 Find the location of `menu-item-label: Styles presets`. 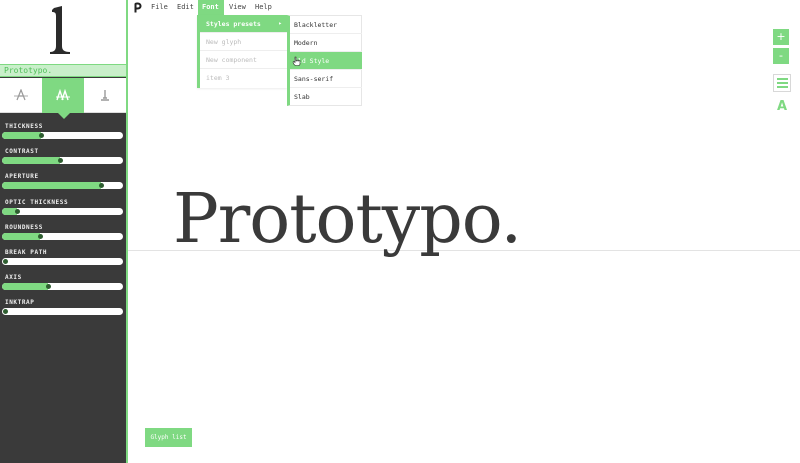

menu-item-label: Styles presets is located at coordinates (233, 24).